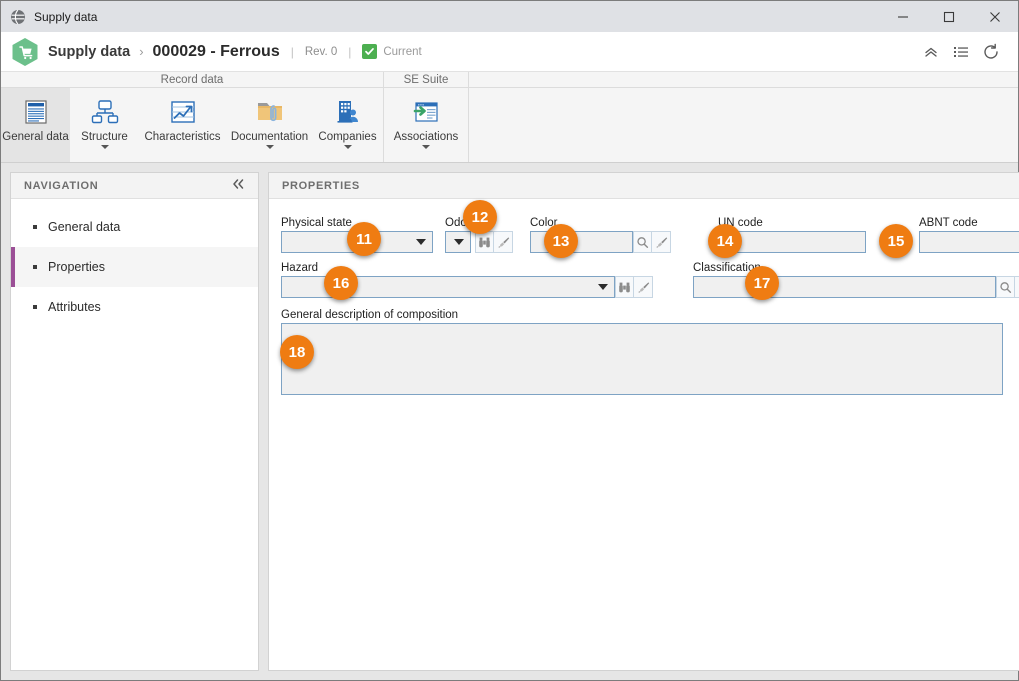 This screenshot has height=681, width=1019. What do you see at coordinates (995, 16) in the screenshot?
I see `close-button` at bounding box center [995, 16].